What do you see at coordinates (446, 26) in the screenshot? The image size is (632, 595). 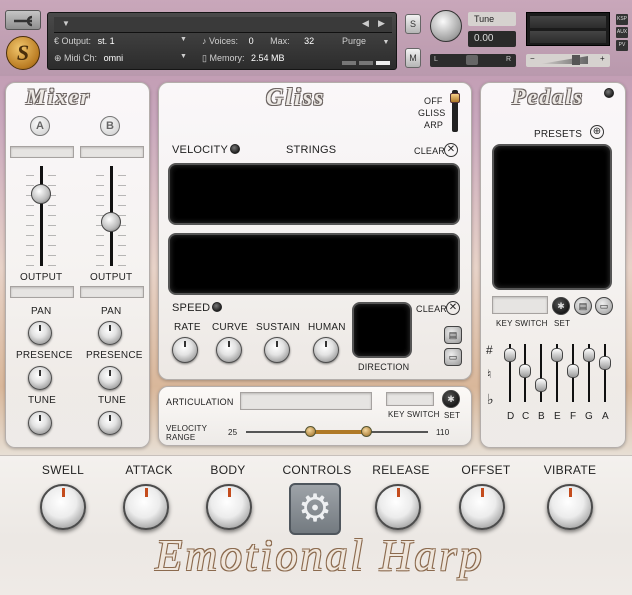 I see `tune-knob` at bounding box center [446, 26].